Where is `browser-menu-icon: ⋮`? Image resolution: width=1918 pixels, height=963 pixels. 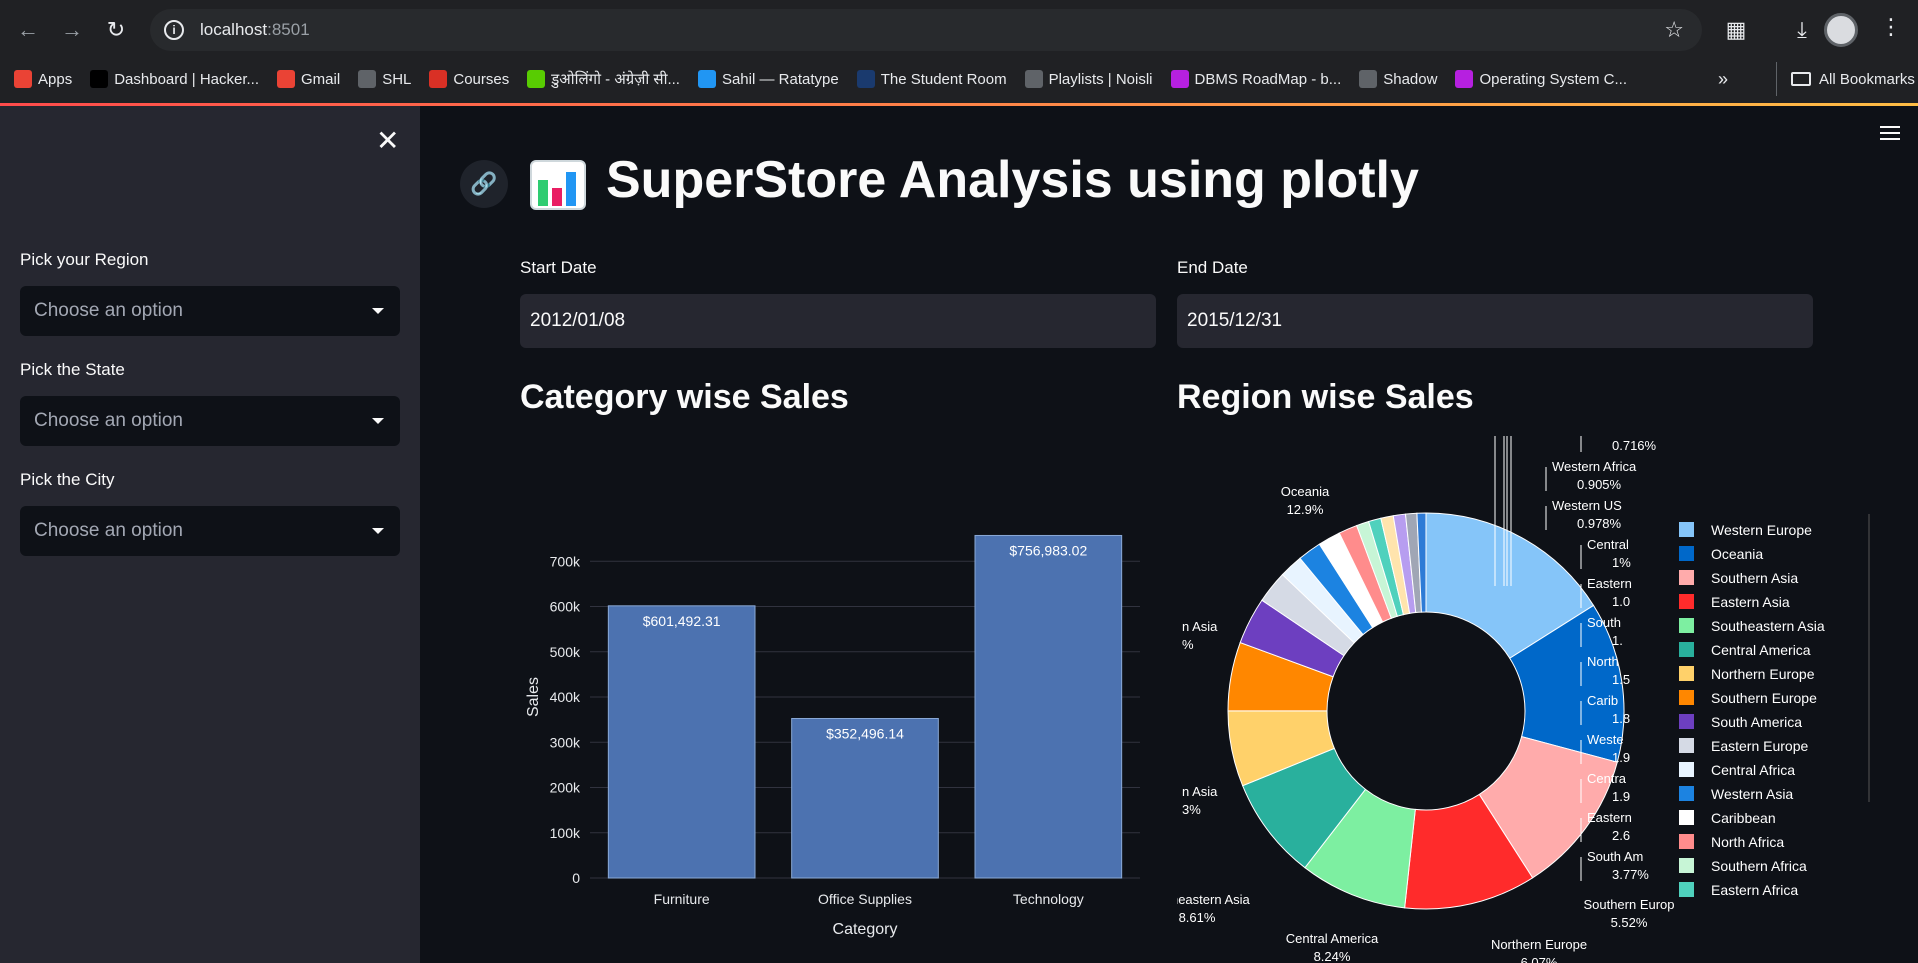
browser-menu-icon: ⋮ is located at coordinates (1891, 27).